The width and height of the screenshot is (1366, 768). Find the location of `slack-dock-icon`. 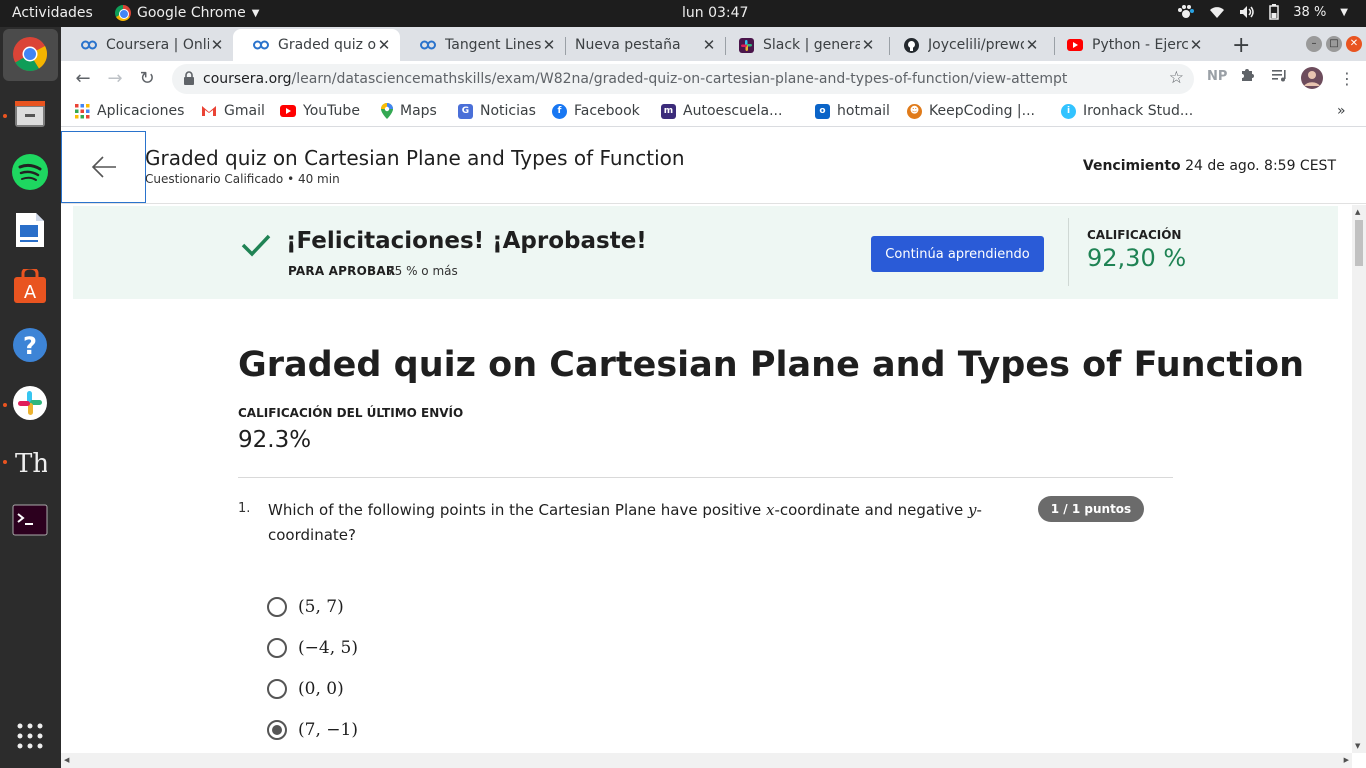

slack-dock-icon is located at coordinates (30, 403).